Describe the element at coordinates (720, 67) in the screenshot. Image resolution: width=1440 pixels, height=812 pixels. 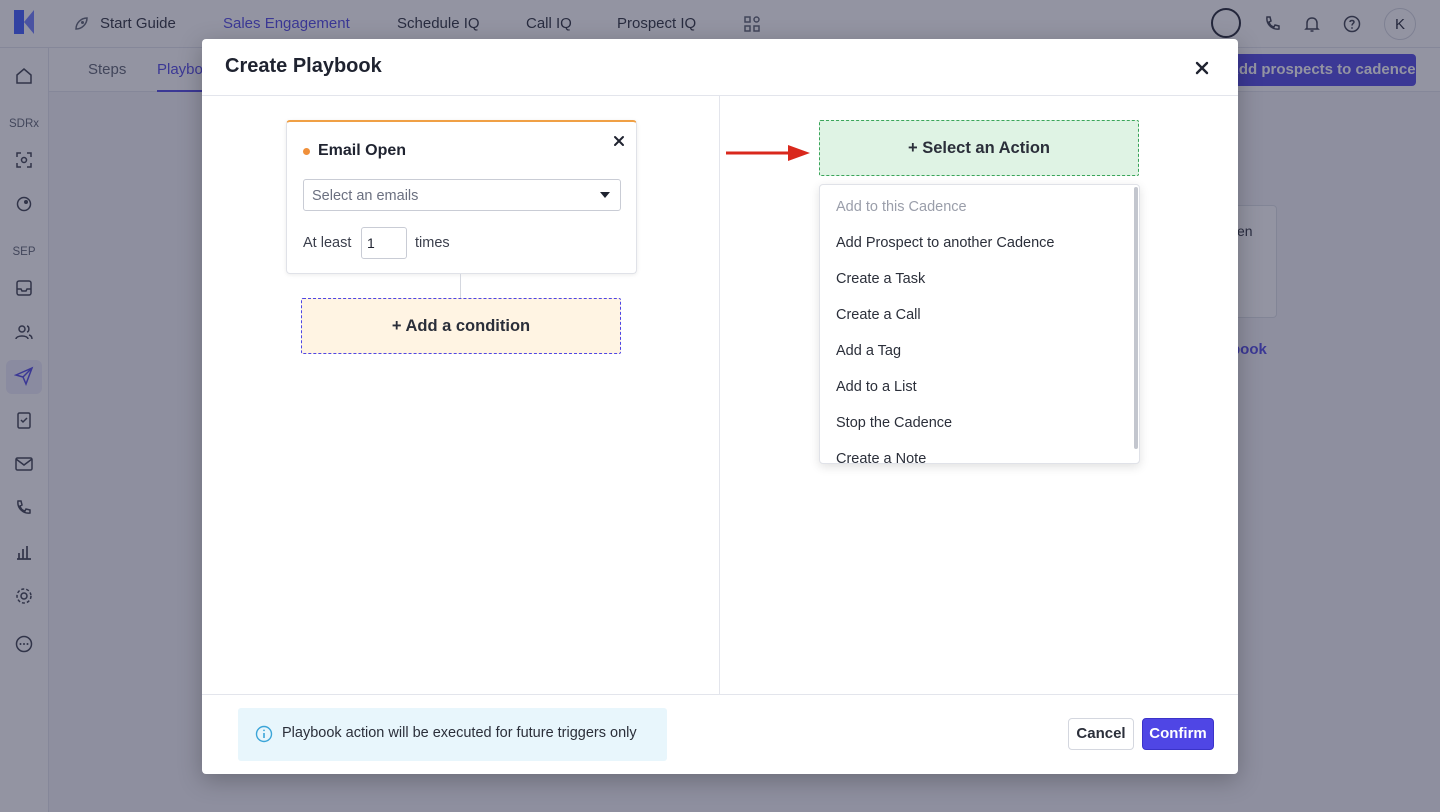
I see `modal-header: Create Playbook` at that location.